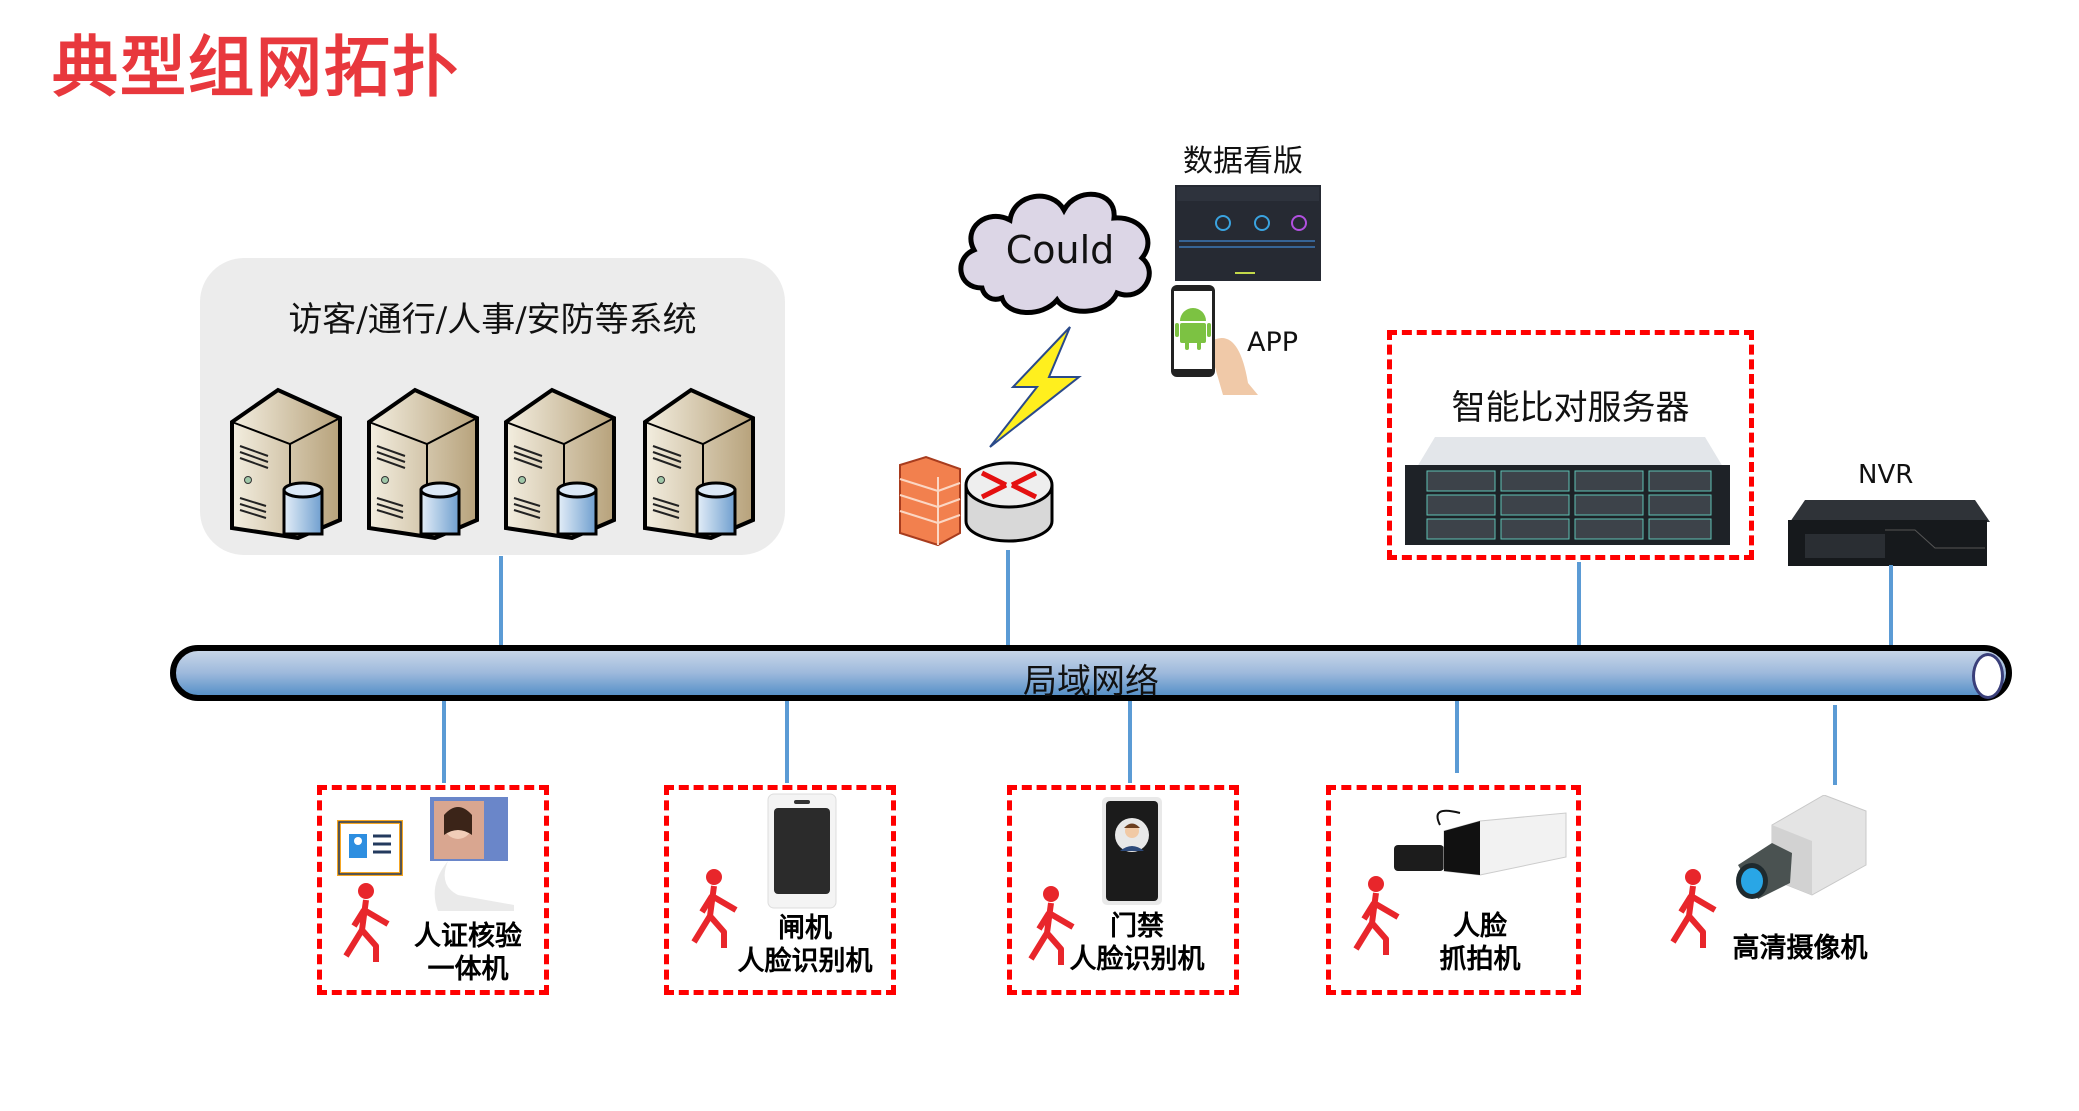 Image resolution: width=2079 pixels, height=1111 pixels. Describe the element at coordinates (501, 601) in the screenshot. I see `link-systems` at that location.